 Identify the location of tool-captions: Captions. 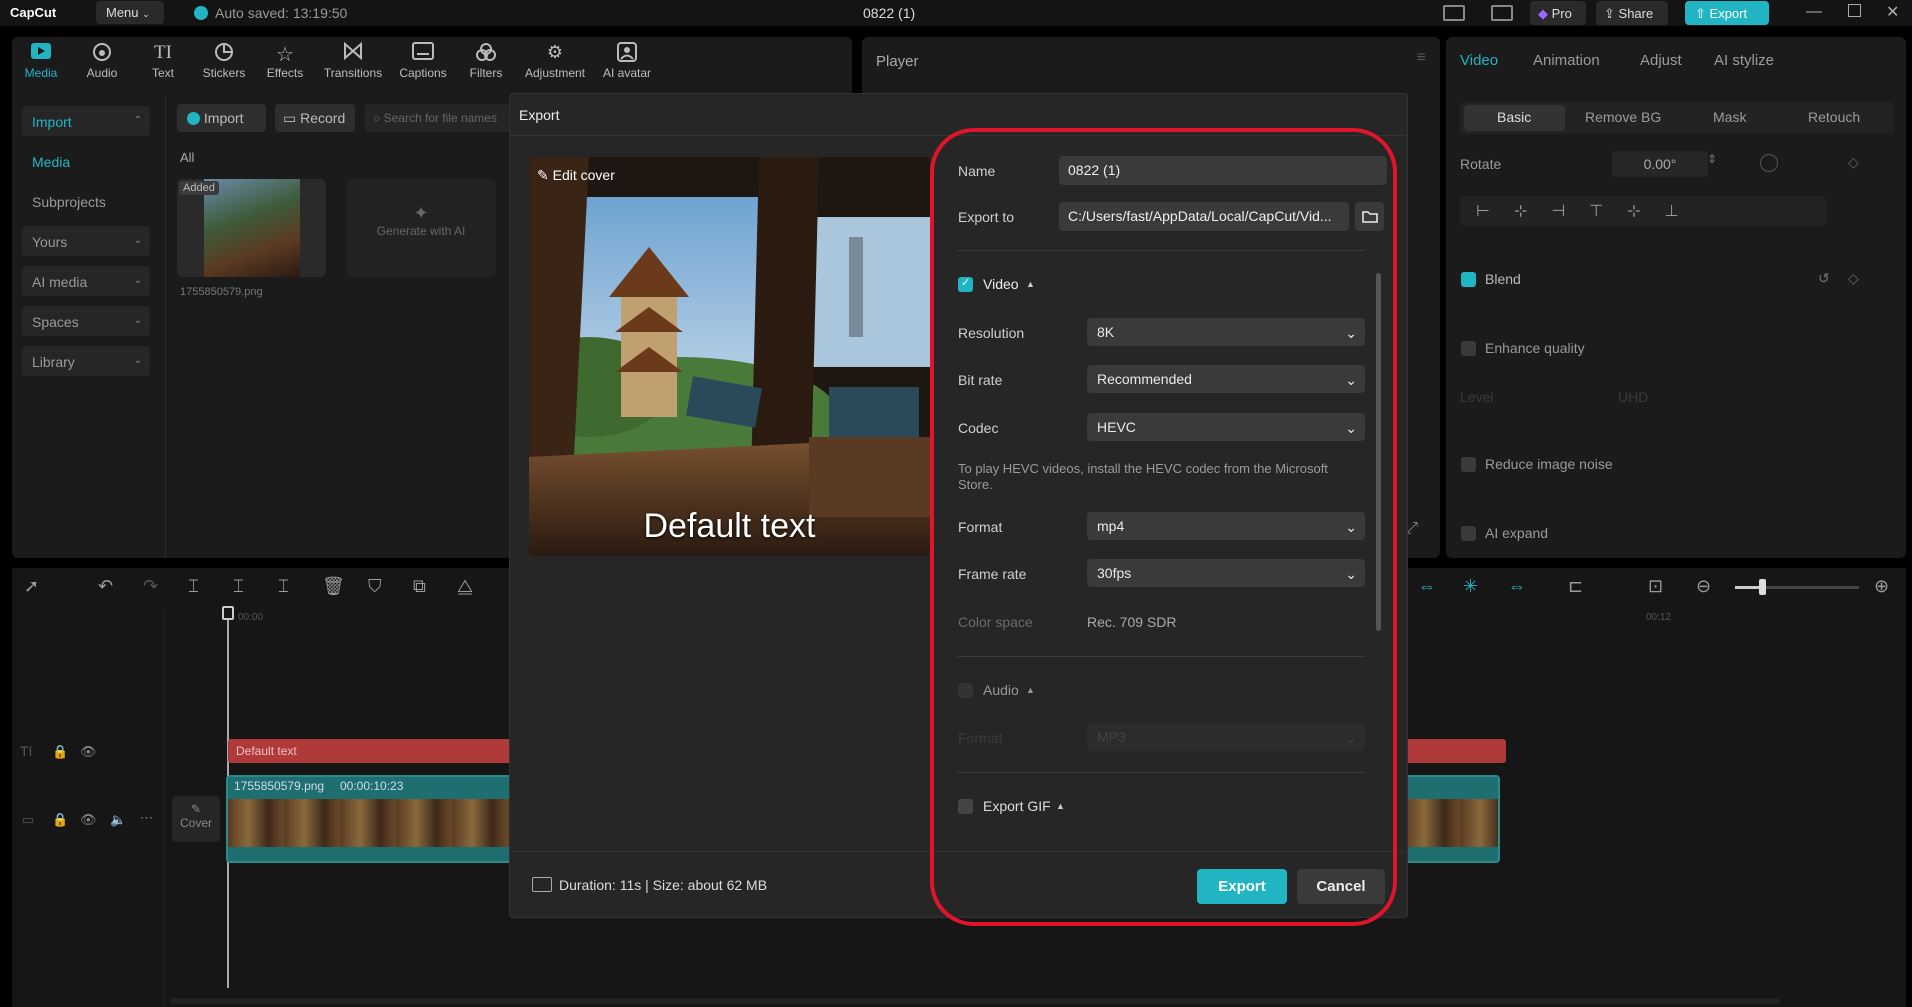
(423, 61).